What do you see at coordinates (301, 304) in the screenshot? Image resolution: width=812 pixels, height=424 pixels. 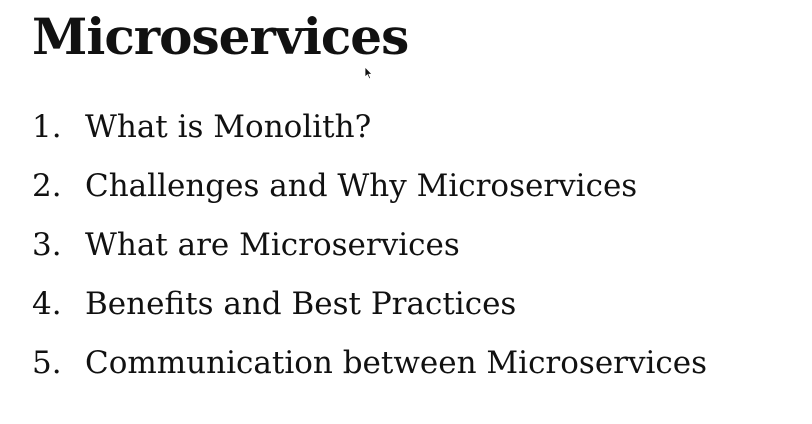 I see `agenda-text: Benefits and Best Practices` at bounding box center [301, 304].